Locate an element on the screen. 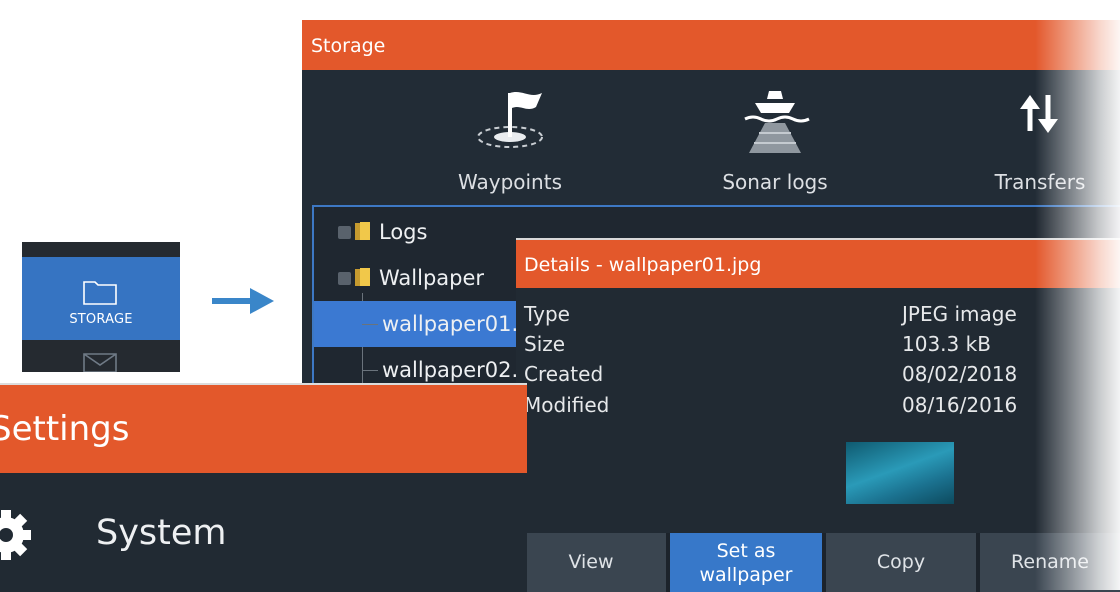 This screenshot has height=592, width=1120. settings-title: Settings is located at coordinates (65, 429).